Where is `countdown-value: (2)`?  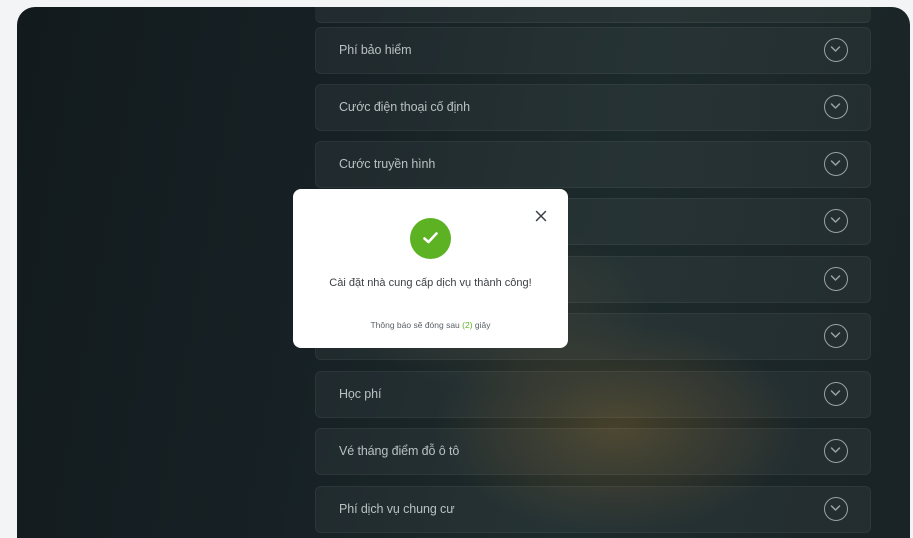 countdown-value: (2) is located at coordinates (467, 325).